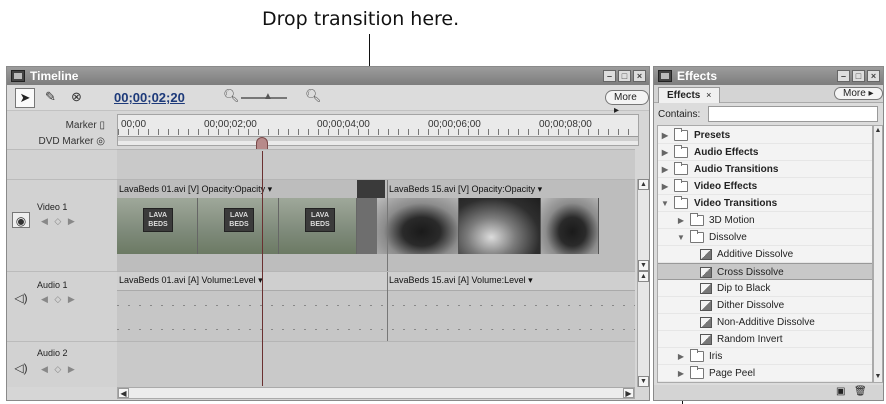 The width and height of the screenshot is (886, 404). Describe the element at coordinates (313, 96) in the screenshot. I see `zoom-in-icon: 🔍︎` at that location.